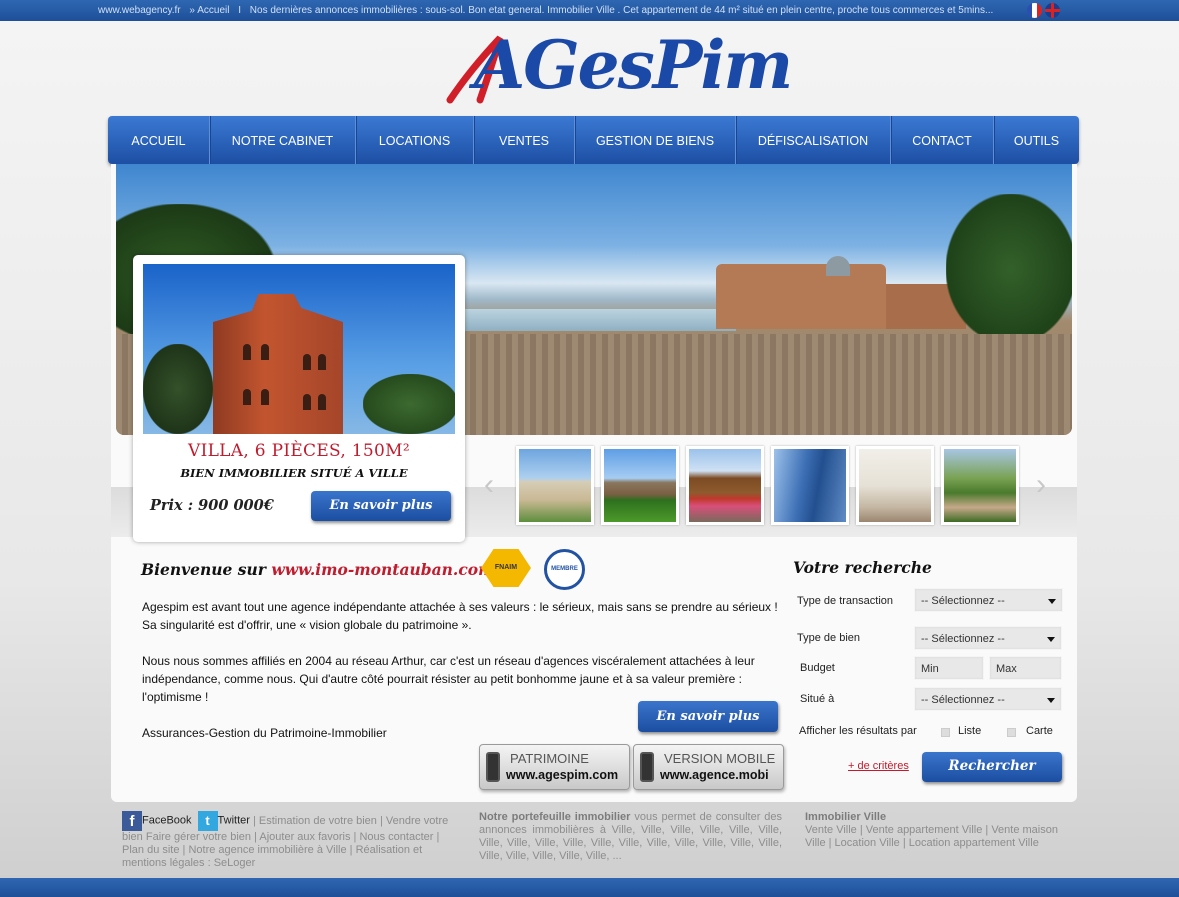  What do you see at coordinates (139, 10) in the screenshot?
I see `top-site-link: www.webagency.fr` at bounding box center [139, 10].